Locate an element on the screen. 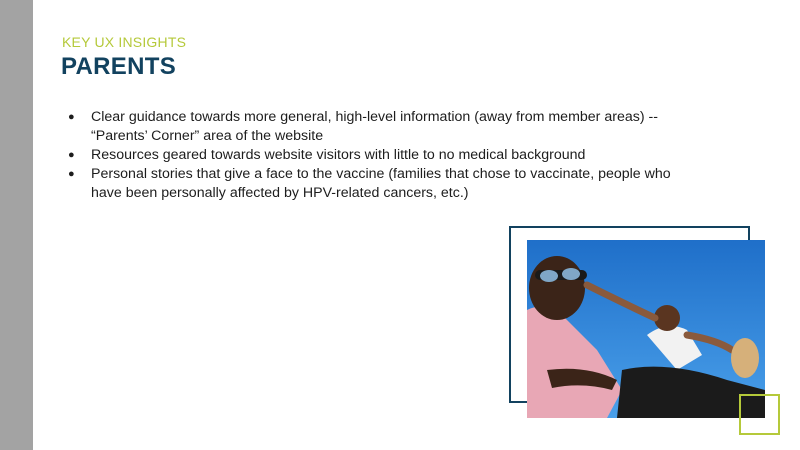  family-photo-illustration is located at coordinates (646, 329).